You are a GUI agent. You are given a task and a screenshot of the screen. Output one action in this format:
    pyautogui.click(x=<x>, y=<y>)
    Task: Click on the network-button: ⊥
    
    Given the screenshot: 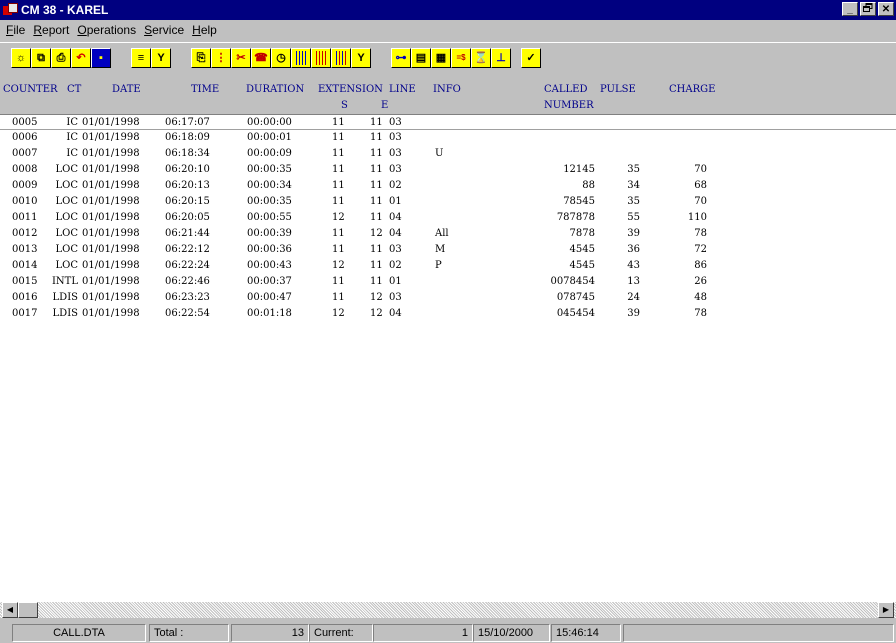 What is the action you would take?
    pyautogui.click(x=501, y=58)
    